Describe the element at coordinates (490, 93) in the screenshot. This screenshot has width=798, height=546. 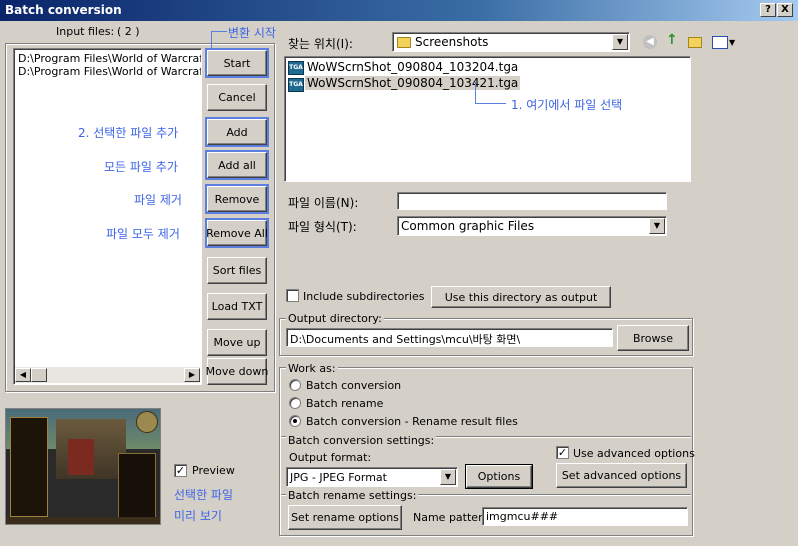
I see `annotation-select-connector` at that location.